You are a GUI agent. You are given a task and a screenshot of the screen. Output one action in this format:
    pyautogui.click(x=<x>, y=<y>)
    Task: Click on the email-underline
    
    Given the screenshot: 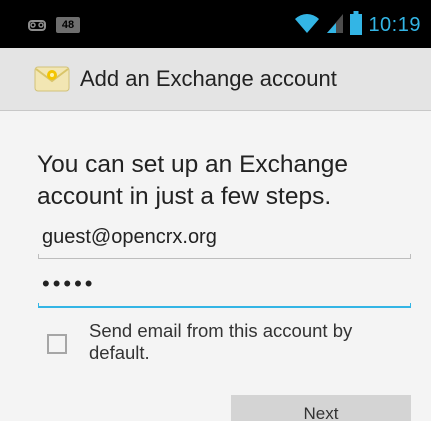 What is the action you would take?
    pyautogui.click(x=224, y=256)
    